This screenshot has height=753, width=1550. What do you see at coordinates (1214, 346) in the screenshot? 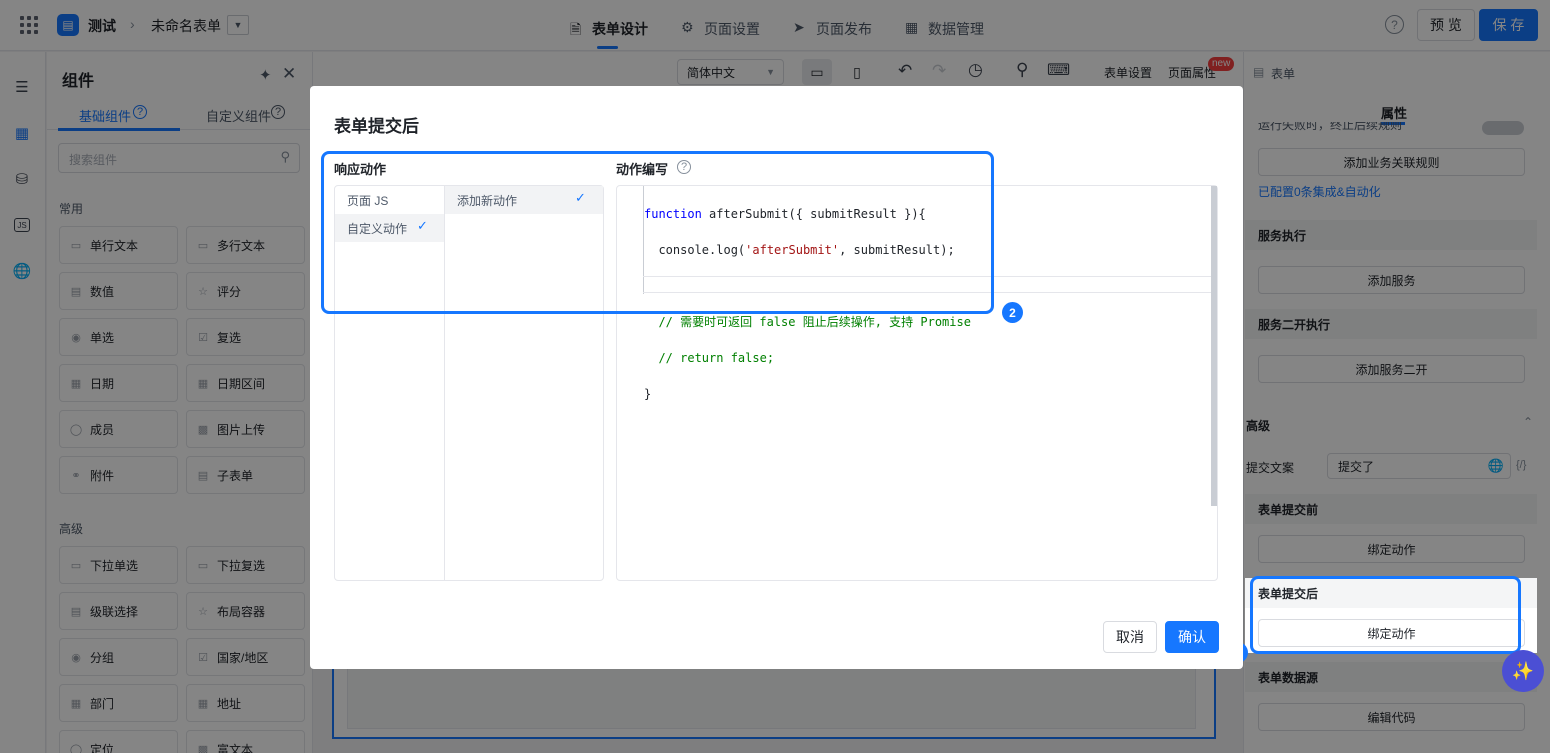
I see `editor-scrollbar` at bounding box center [1214, 346].